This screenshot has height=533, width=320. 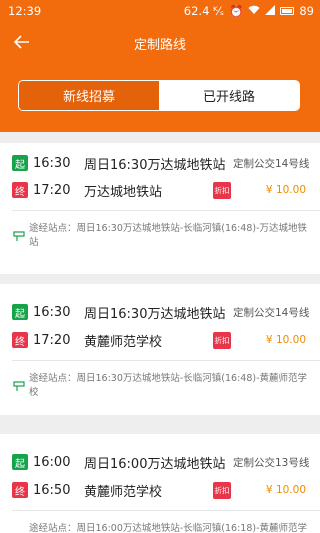 I want to click on alarm-icon: ⏰, so click(x=236, y=11).